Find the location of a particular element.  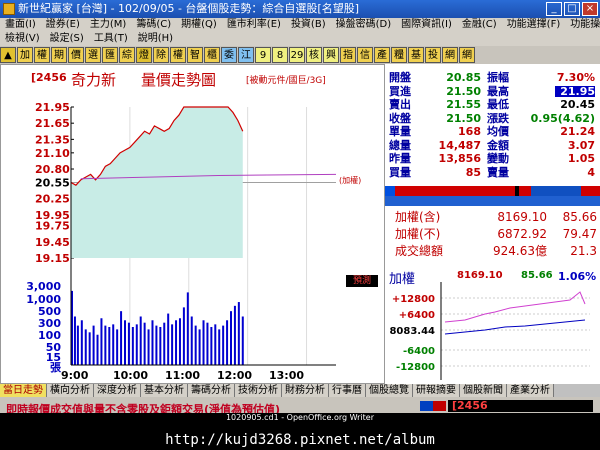

toolbar-button: 匯 is located at coordinates (110, 55).